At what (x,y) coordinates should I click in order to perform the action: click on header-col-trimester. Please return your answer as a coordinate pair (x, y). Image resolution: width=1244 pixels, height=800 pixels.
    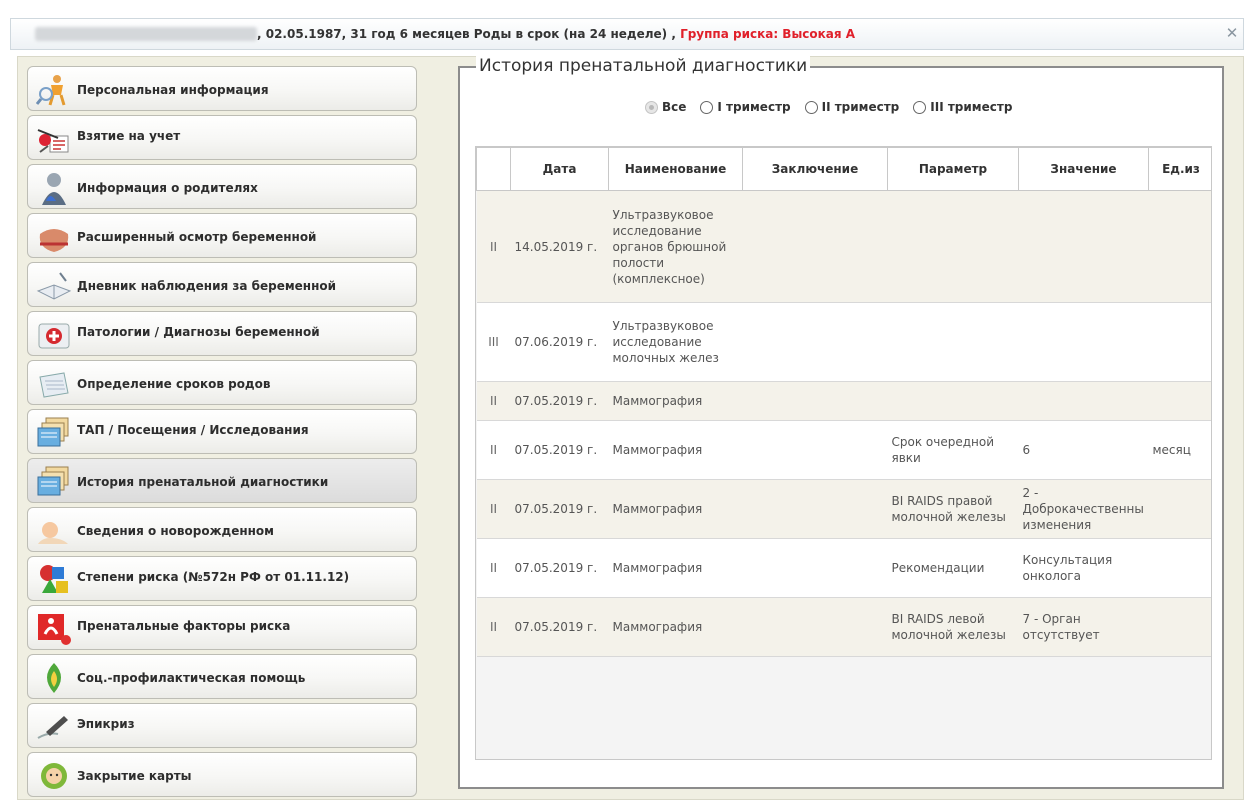
    Looking at the image, I should click on (493, 169).